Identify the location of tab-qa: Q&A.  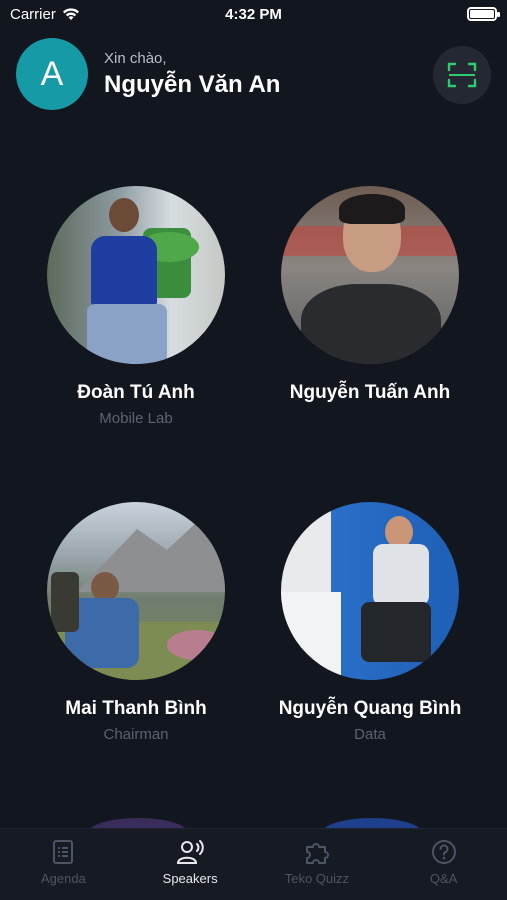
(443, 864).